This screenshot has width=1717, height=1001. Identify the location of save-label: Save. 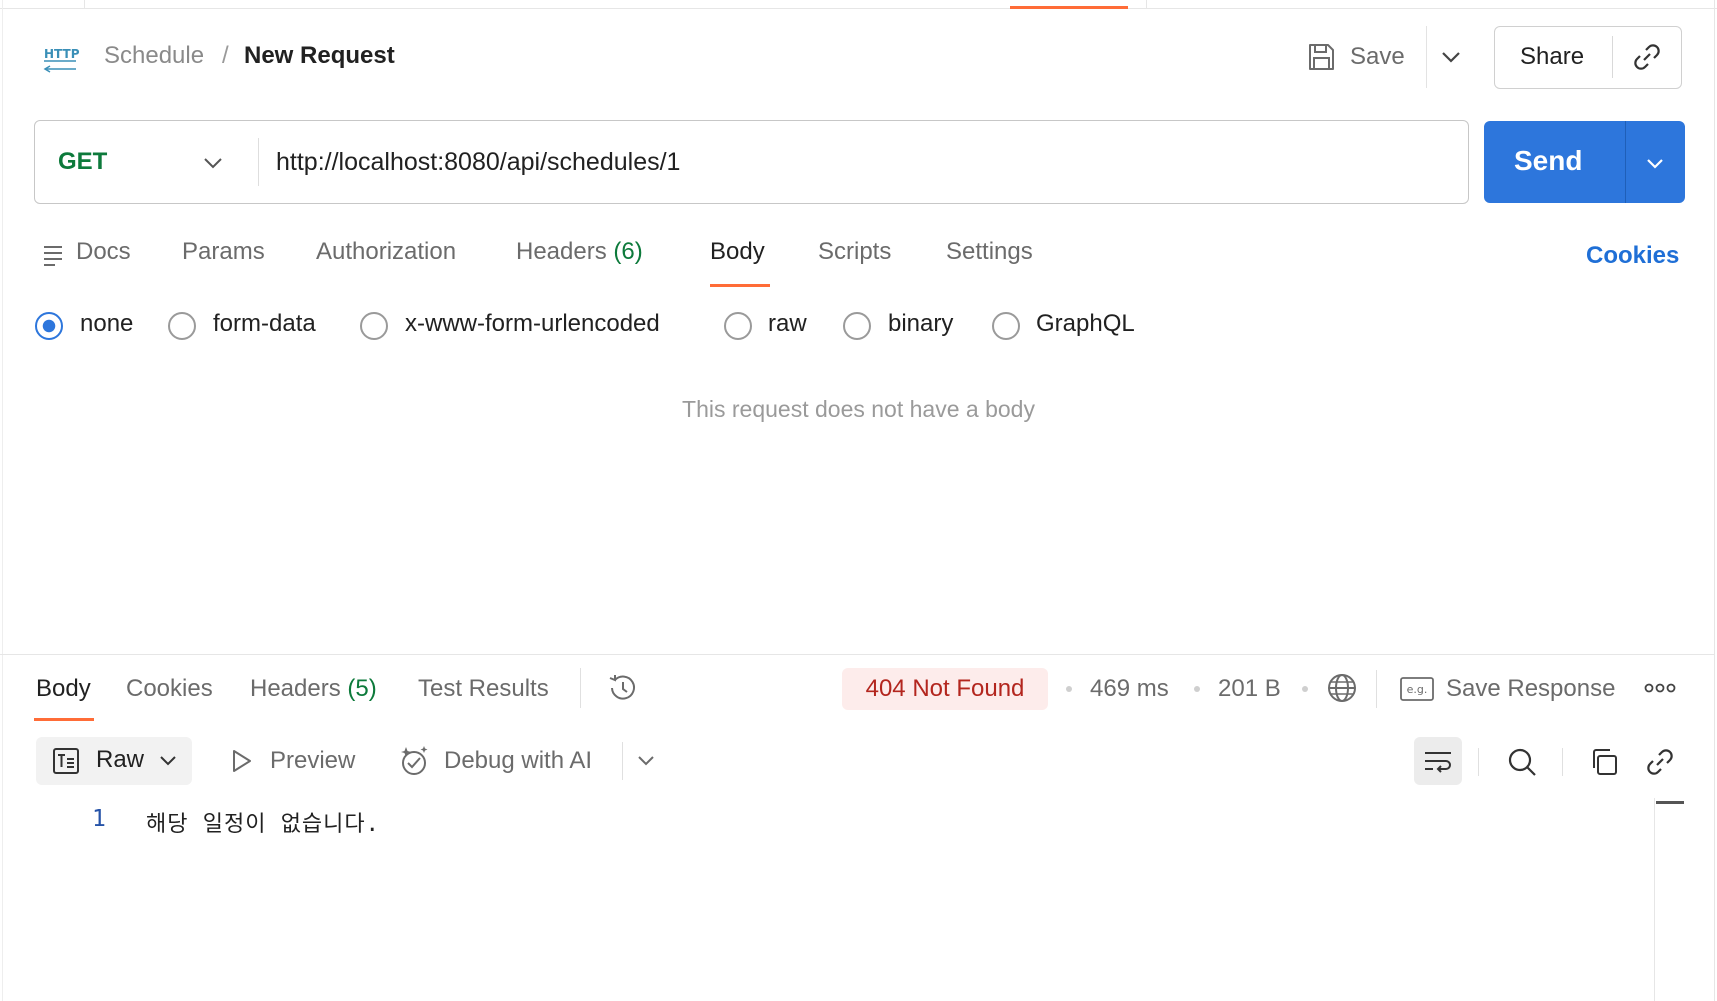
(1377, 56).